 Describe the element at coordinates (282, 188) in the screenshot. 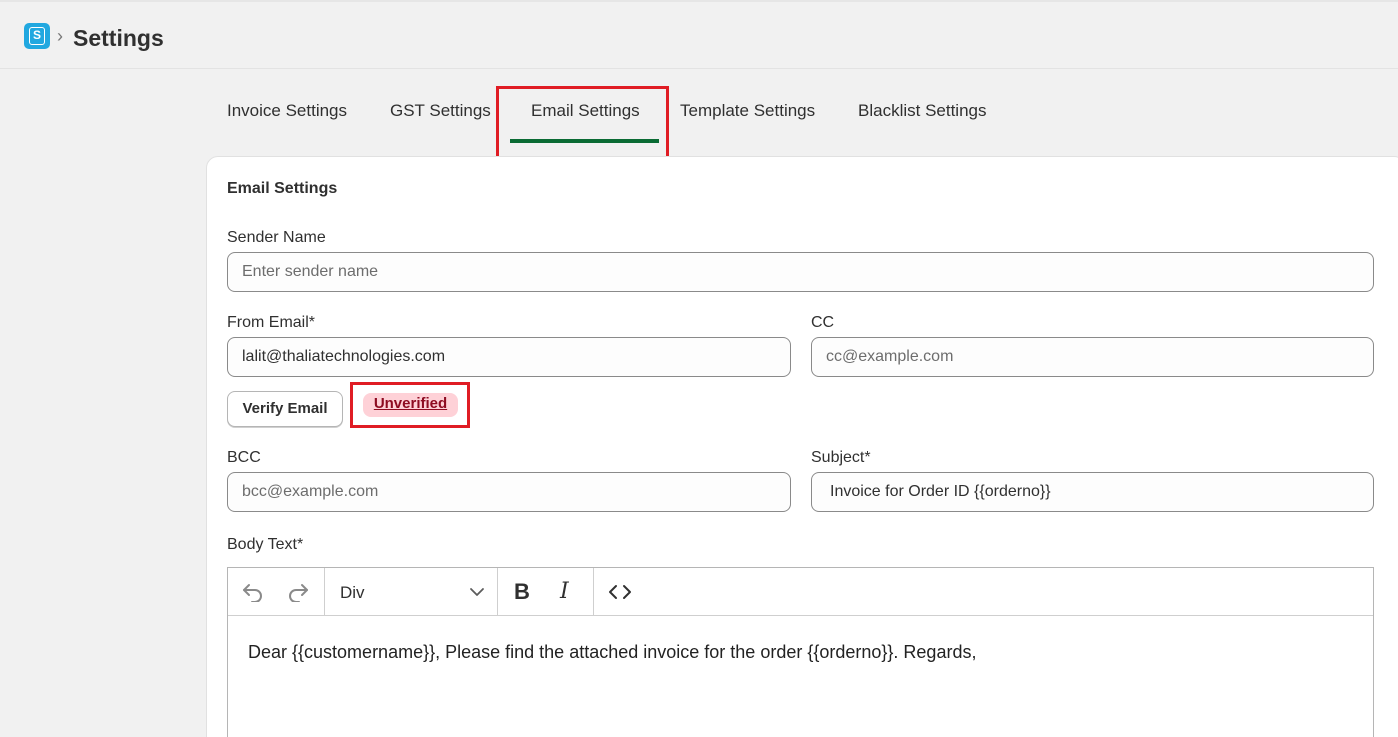

I see `section-title: Email Settings` at that location.